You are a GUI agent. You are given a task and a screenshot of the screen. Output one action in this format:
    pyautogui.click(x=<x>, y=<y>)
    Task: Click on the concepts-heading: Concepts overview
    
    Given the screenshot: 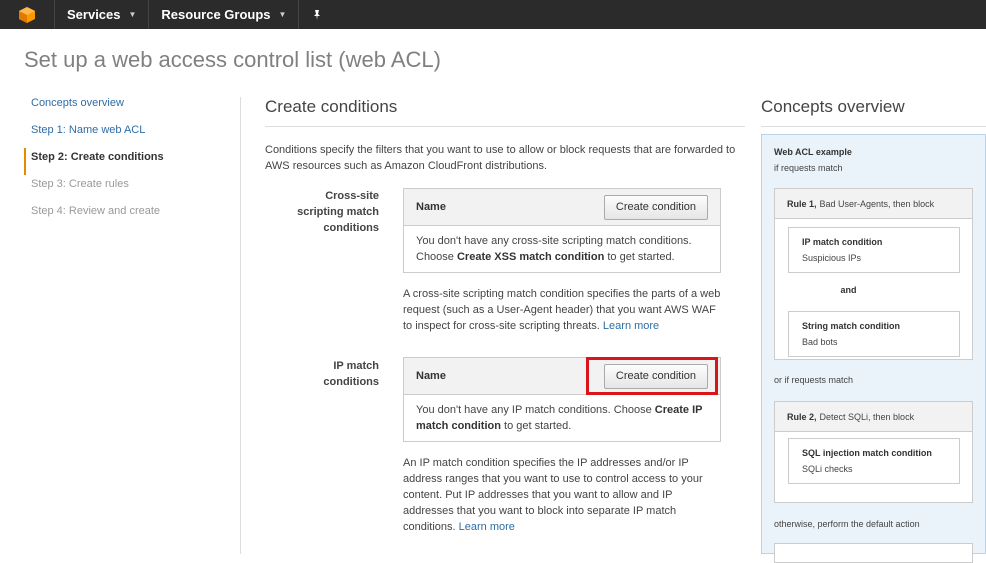 What is the action you would take?
    pyautogui.click(x=873, y=112)
    